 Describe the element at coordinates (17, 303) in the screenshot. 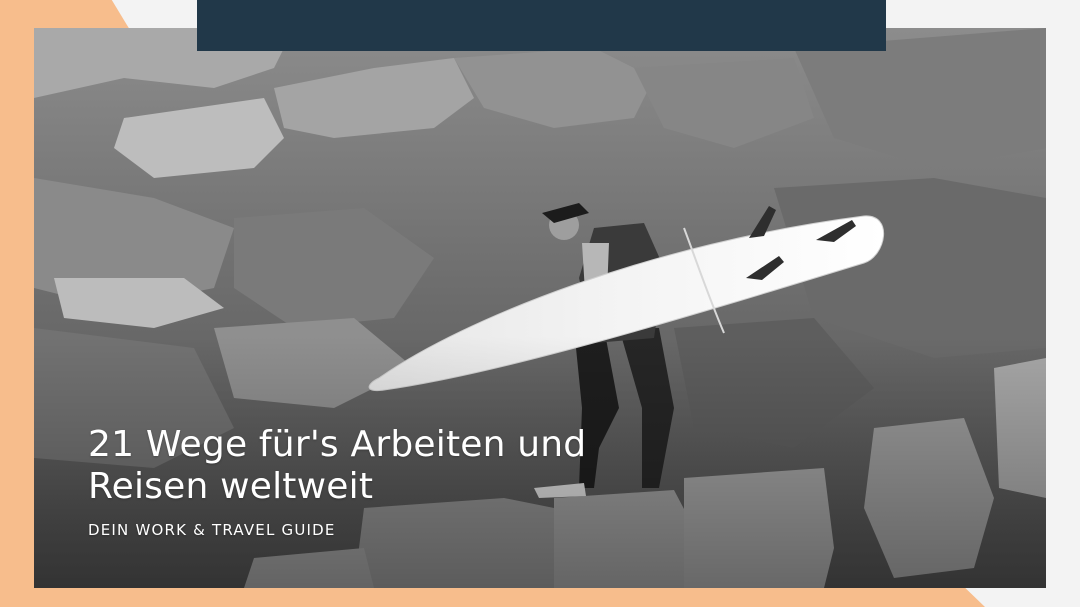

I see `accent-frame-left` at that location.